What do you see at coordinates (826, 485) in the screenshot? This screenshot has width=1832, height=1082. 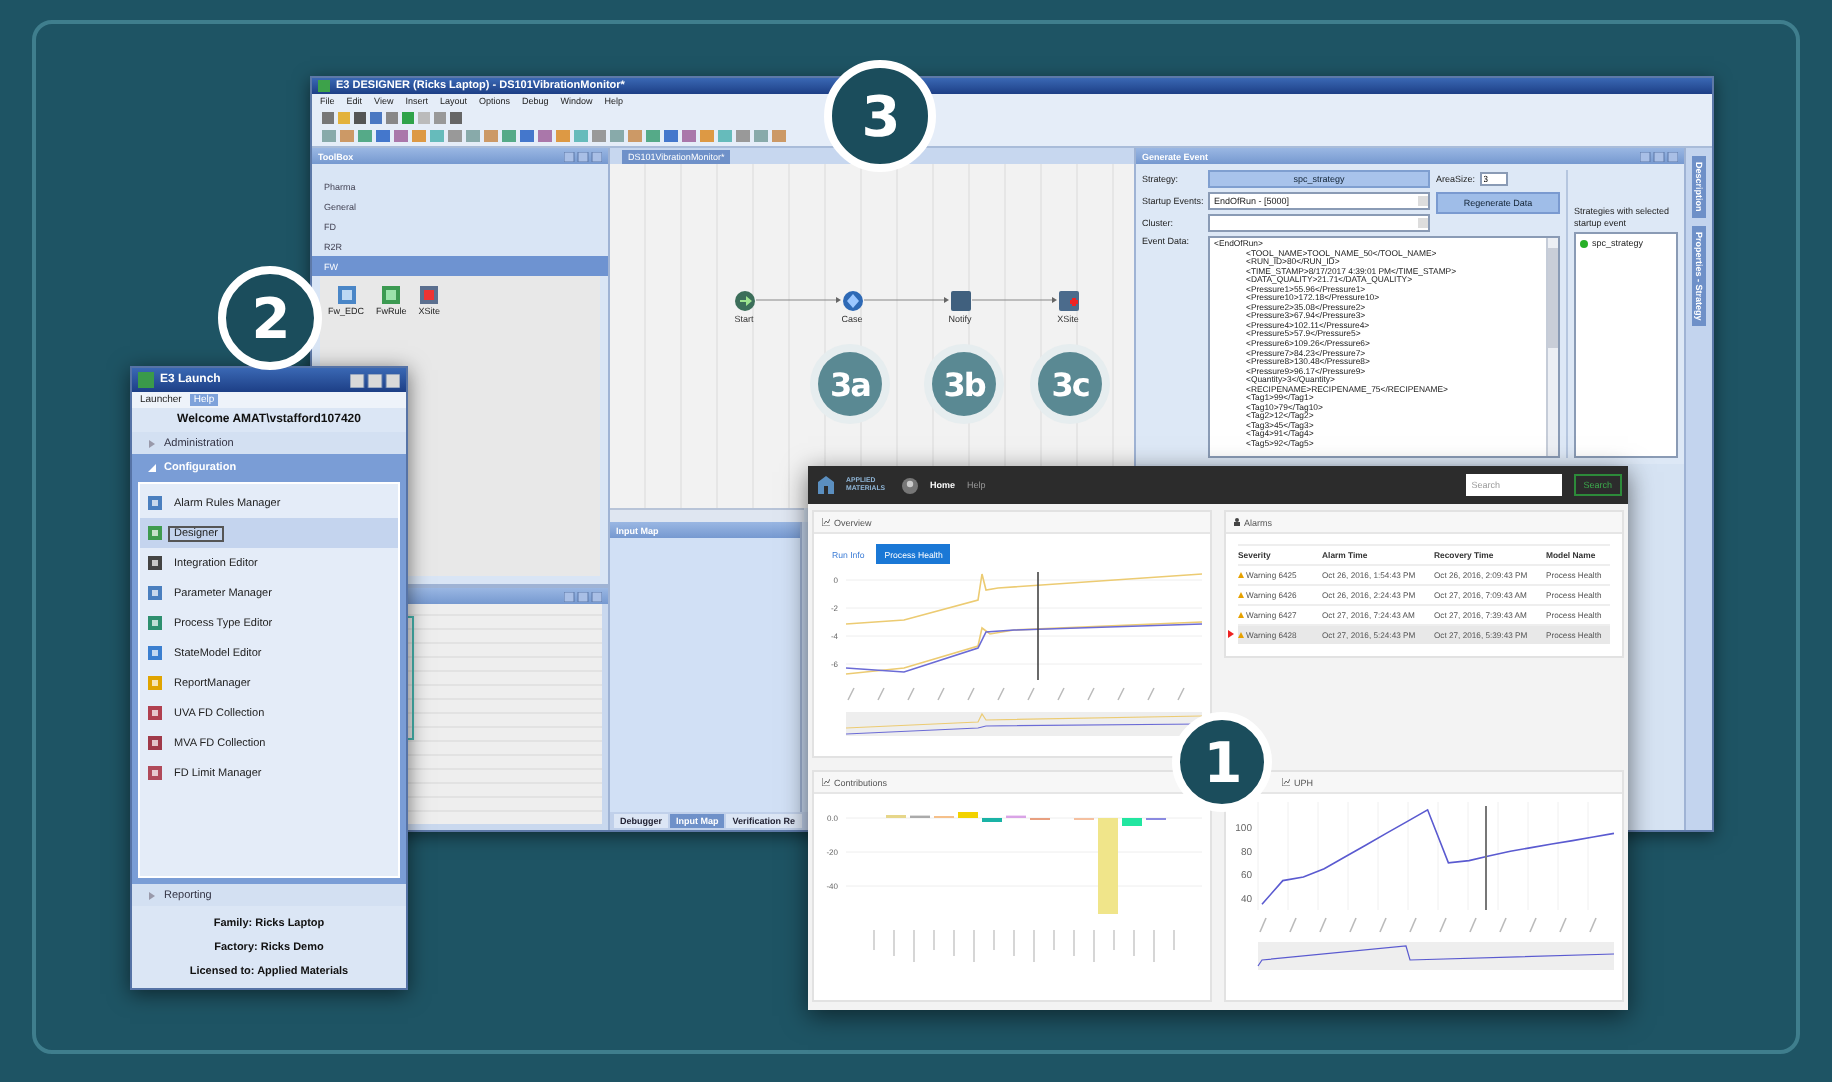 I see `logo-icon` at bounding box center [826, 485].